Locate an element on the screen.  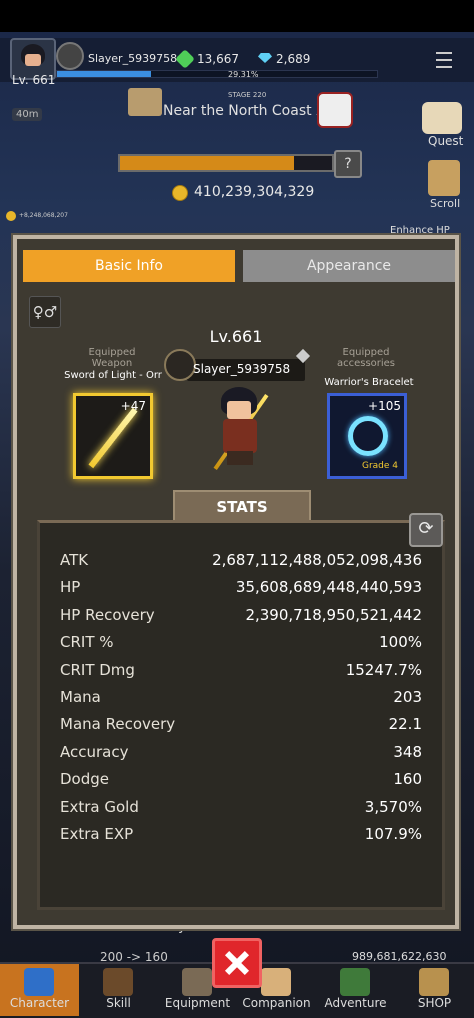
nav-character: Character is located at coordinates (39, 990).